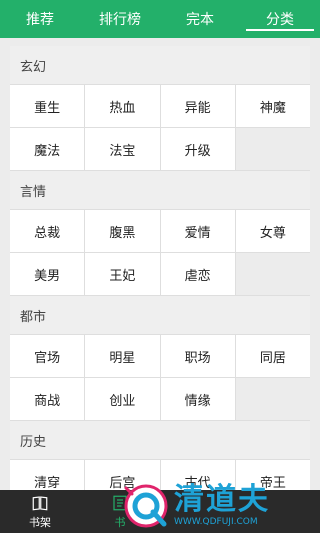  I want to click on watermark-url: WWW.QDFUJI.COM, so click(216, 522).